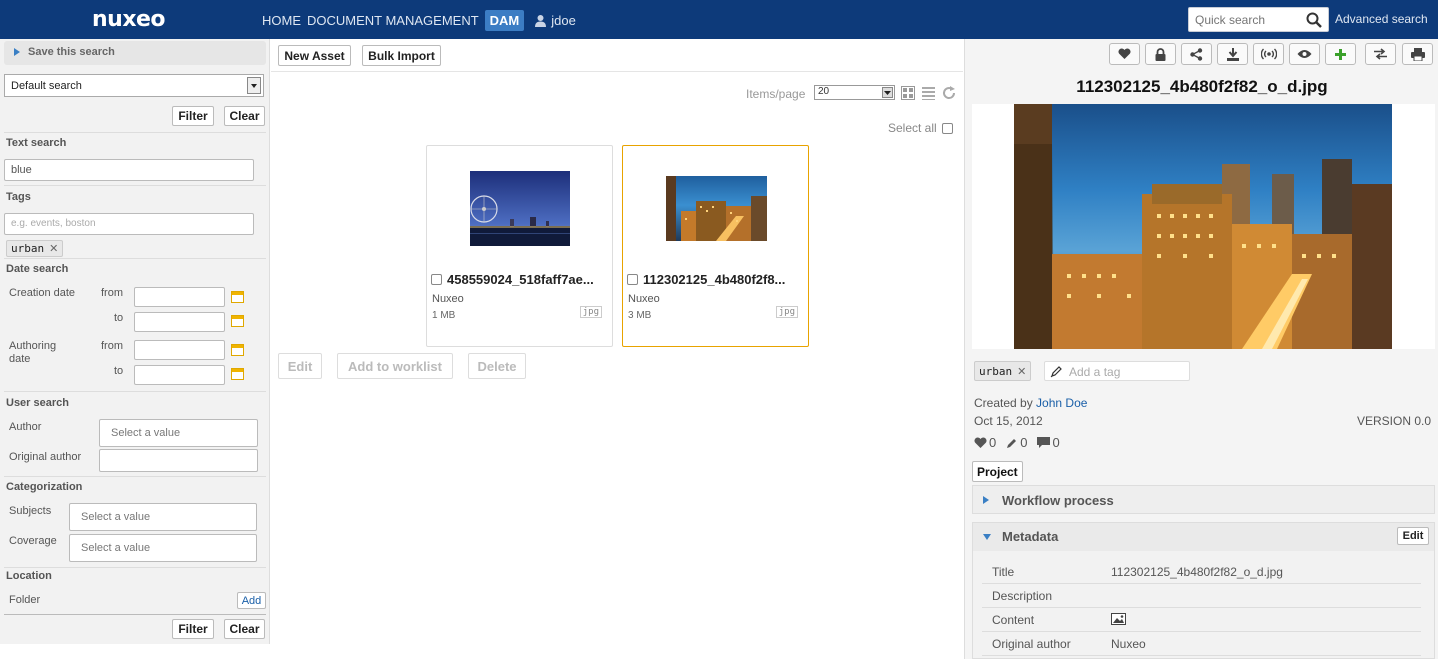  I want to click on metadata-edit-button: Edit, so click(1413, 536).